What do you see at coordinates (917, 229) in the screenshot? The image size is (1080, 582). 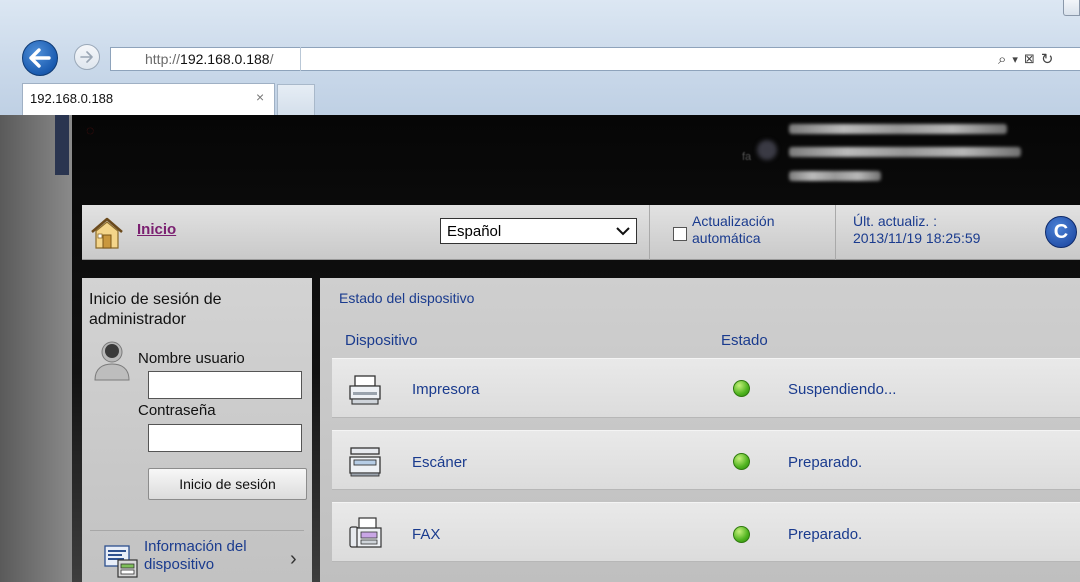 I see `last-update-text: Últ. actualiz. : 2013/11/19 18:25:59` at bounding box center [917, 229].